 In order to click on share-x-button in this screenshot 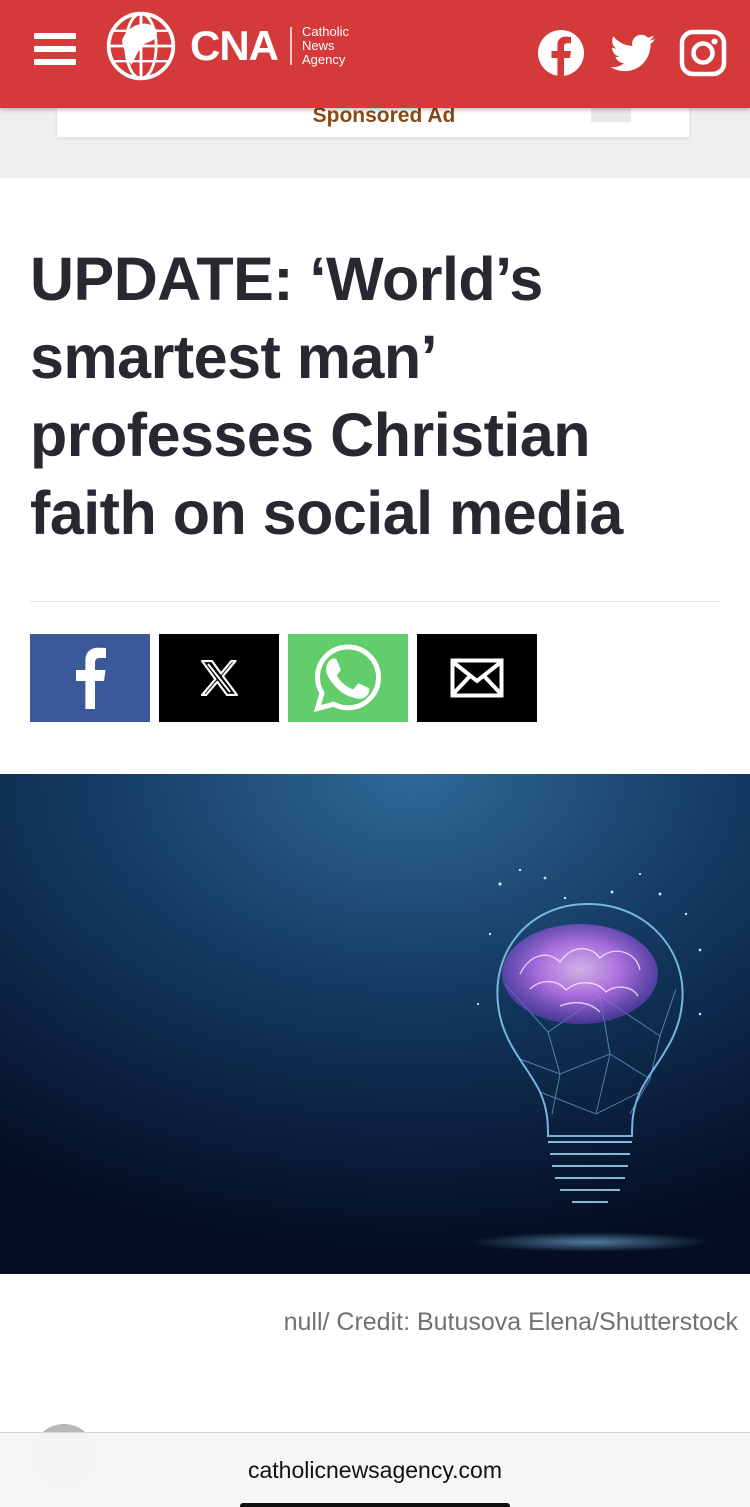, I will do `click(219, 678)`.